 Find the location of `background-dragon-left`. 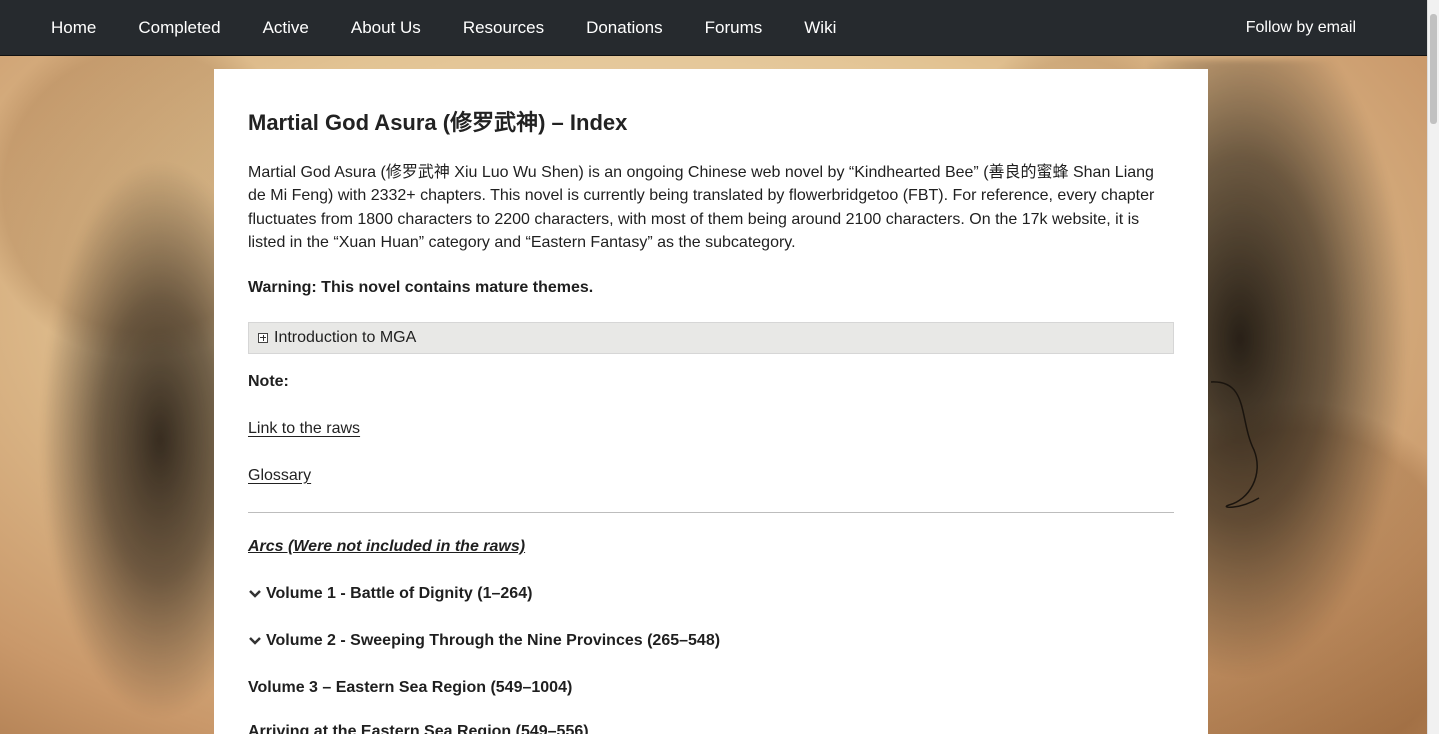

background-dragon-left is located at coordinates (140, 440).